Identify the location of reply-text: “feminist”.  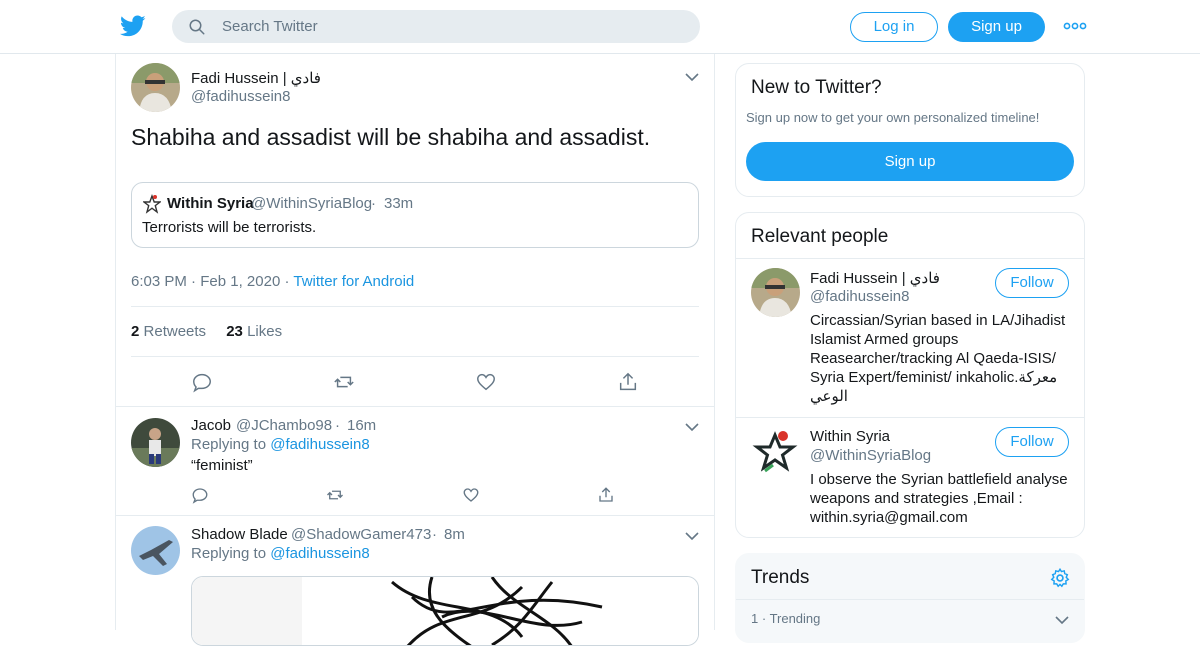
(222, 465).